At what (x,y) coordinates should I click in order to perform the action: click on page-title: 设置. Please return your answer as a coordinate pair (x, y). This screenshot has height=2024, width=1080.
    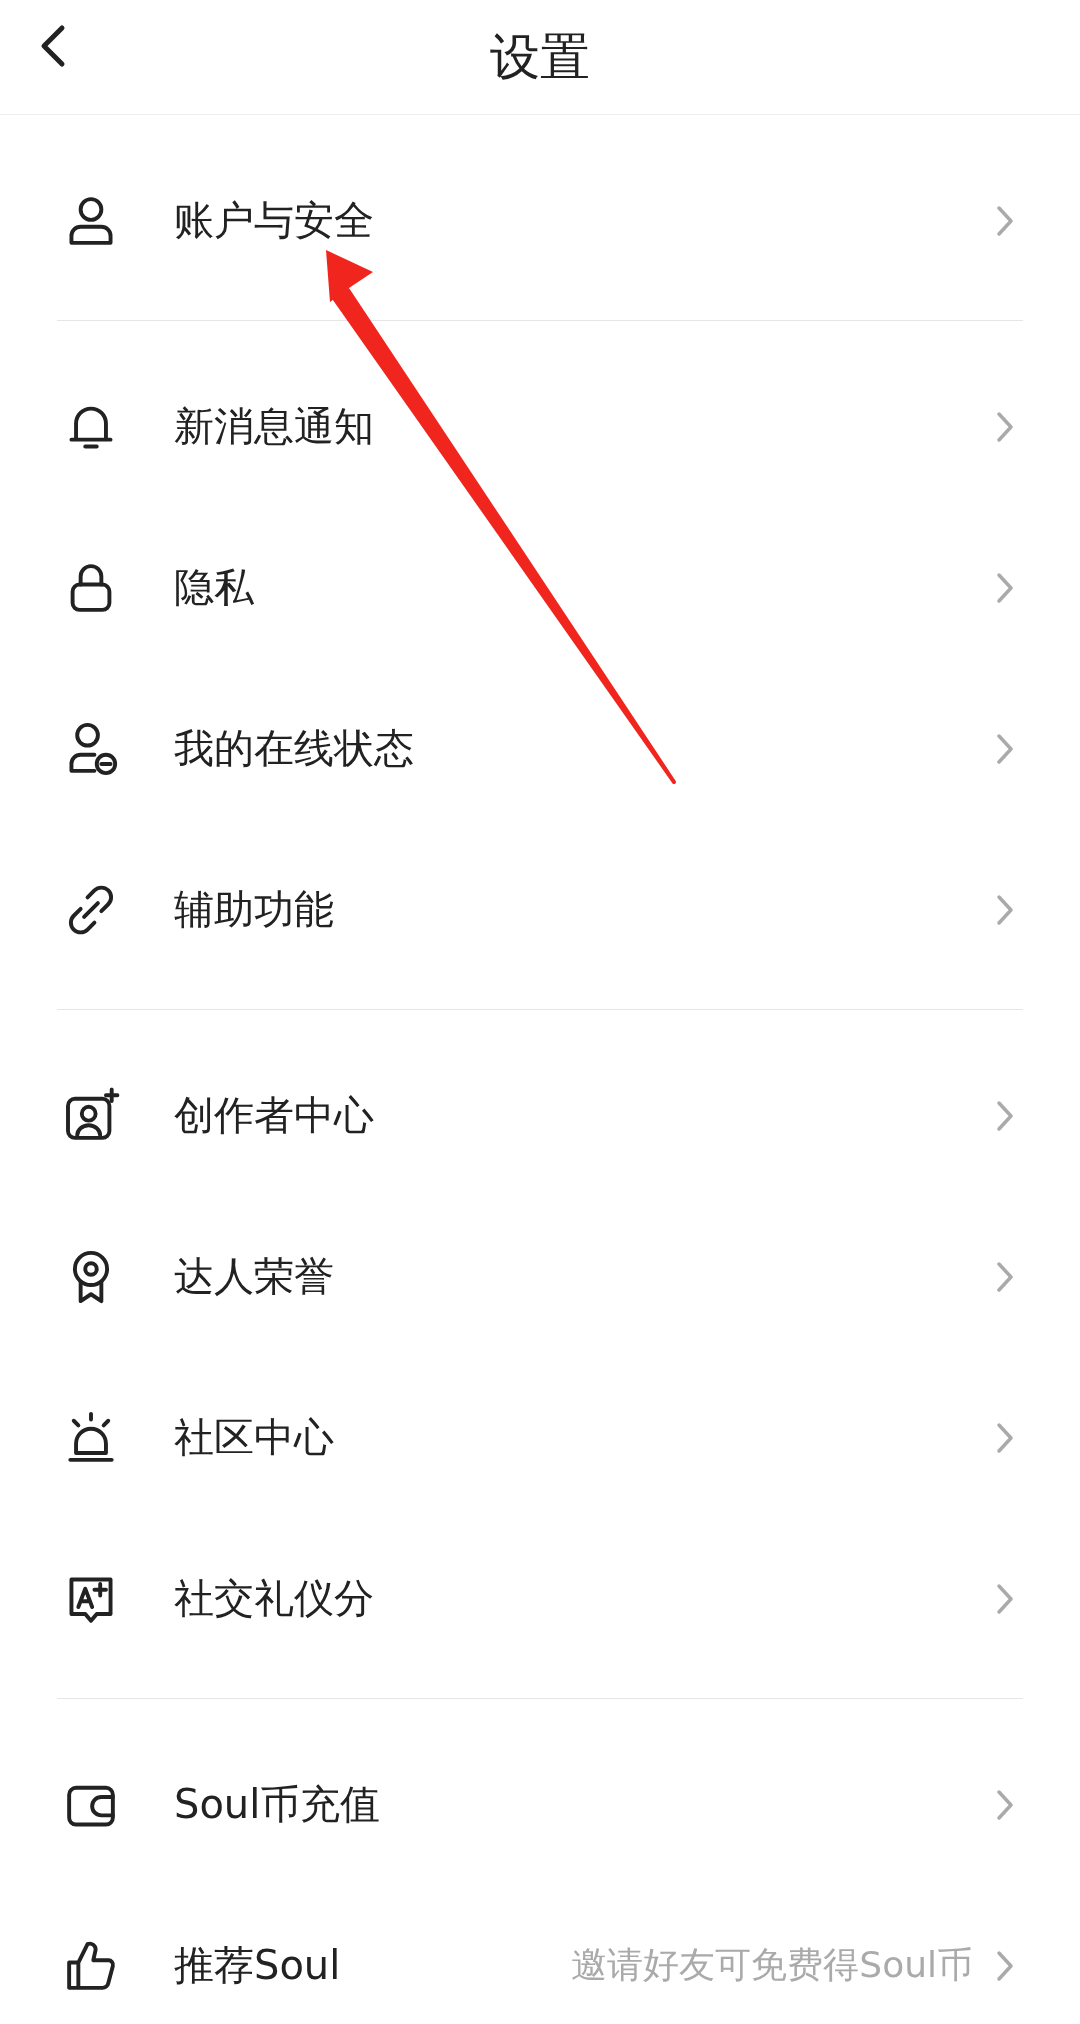
    Looking at the image, I should click on (540, 57).